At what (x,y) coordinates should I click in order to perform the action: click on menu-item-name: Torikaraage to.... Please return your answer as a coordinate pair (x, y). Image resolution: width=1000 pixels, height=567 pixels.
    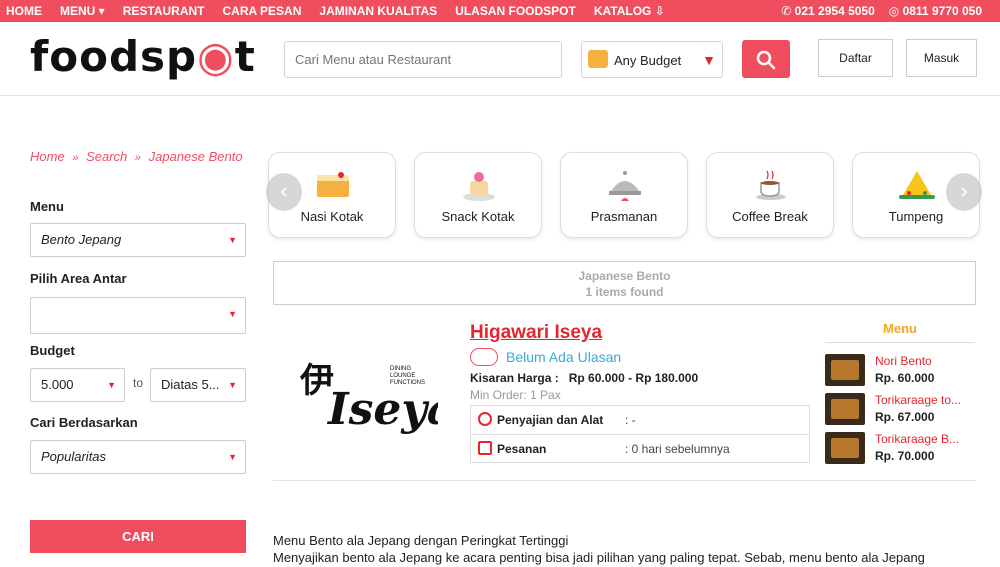
    Looking at the image, I should click on (918, 400).